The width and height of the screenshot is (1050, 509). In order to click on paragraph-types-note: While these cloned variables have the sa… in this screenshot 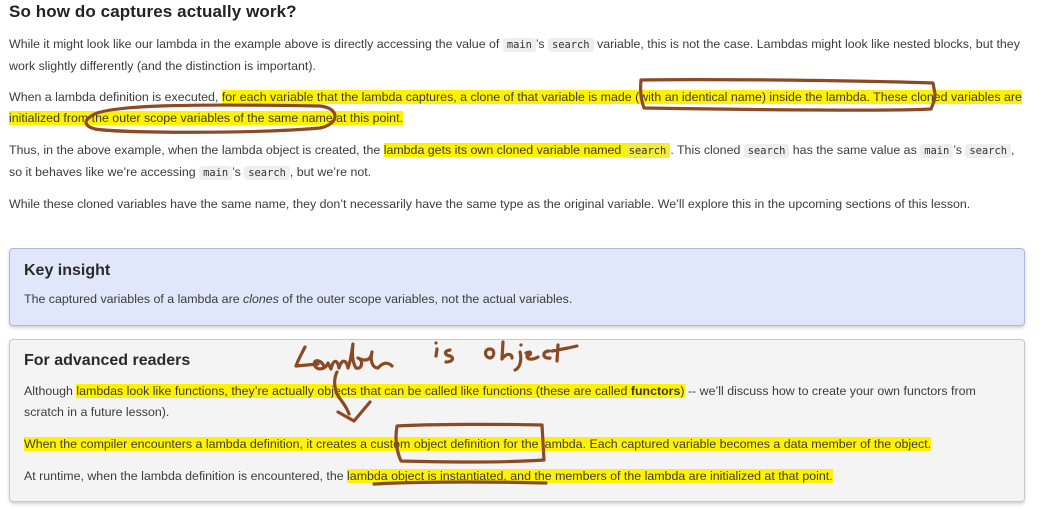, I will do `click(490, 204)`.